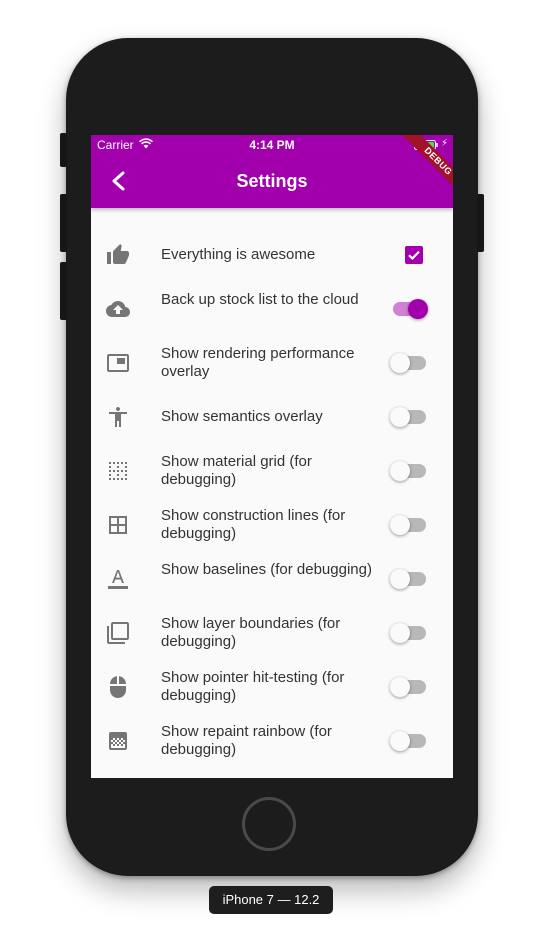  Describe the element at coordinates (238, 254) in the screenshot. I see `setting-label: Everything is awesome` at that location.